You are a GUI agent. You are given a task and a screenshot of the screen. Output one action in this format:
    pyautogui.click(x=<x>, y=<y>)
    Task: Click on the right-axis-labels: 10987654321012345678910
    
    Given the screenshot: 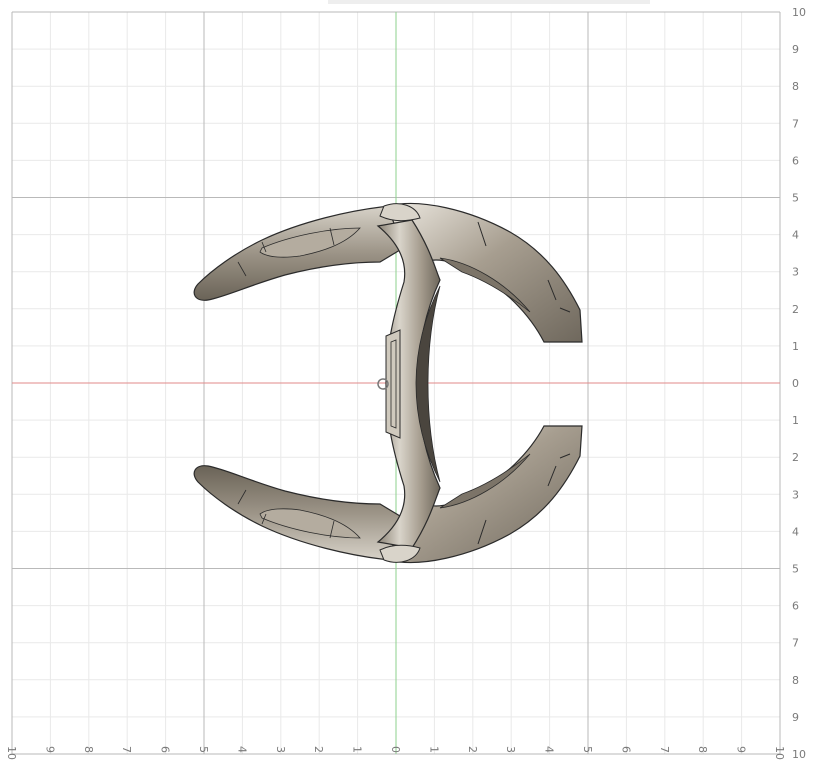 What is the action you would take?
    pyautogui.click(x=799, y=383)
    